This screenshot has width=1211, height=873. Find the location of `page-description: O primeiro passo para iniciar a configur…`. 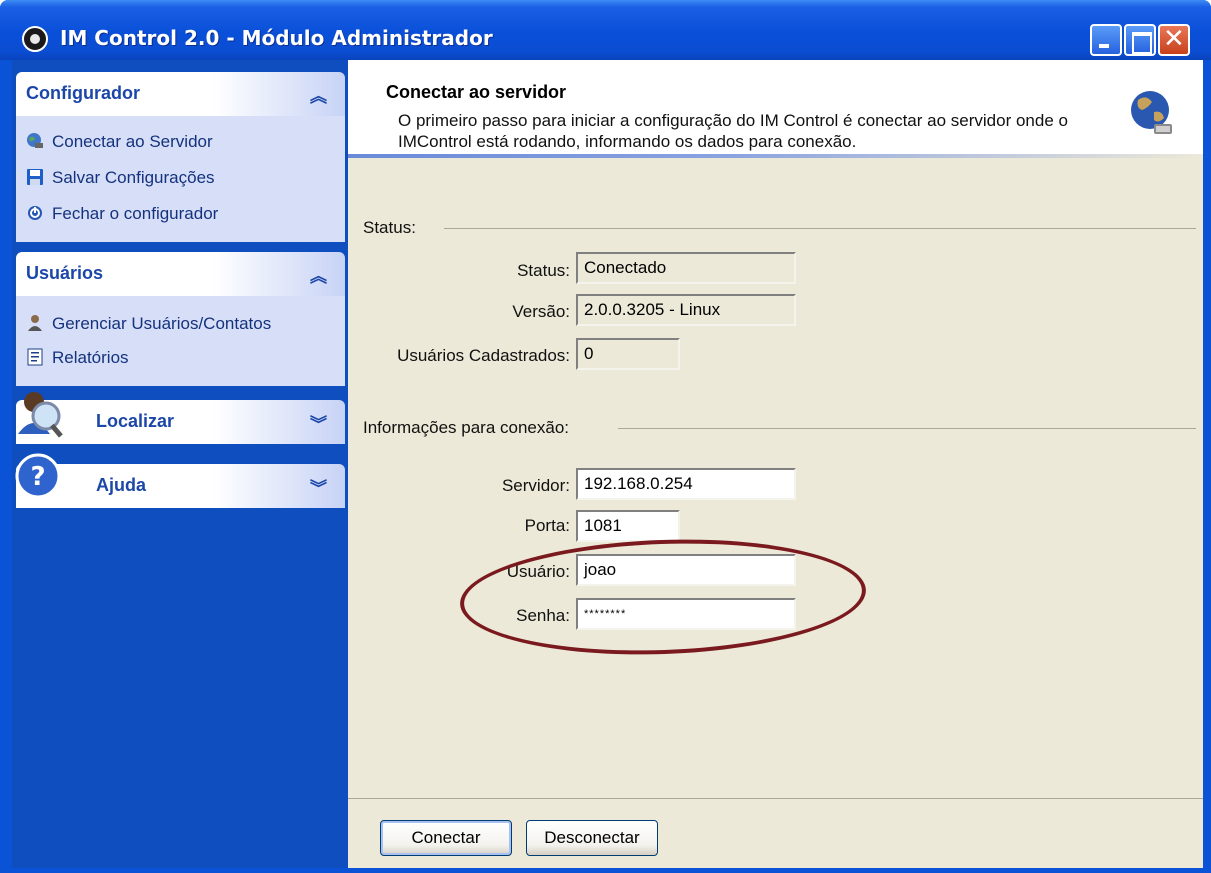

page-description: O primeiro passo para iniciar a configur… is located at coordinates (733, 131).